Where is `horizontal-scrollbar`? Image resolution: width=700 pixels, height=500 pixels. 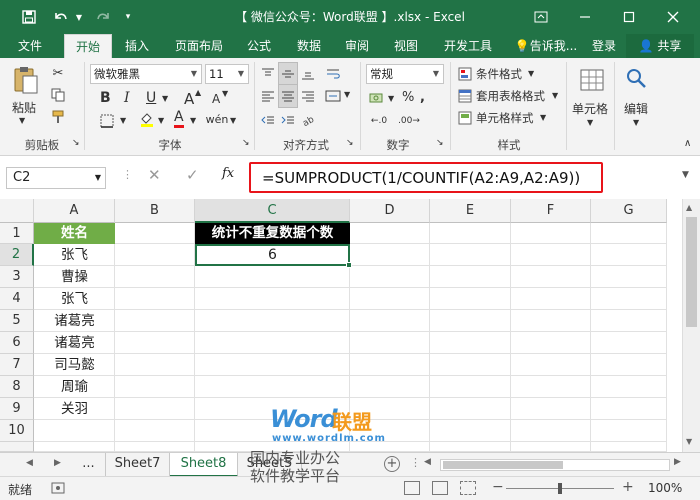
horizontal-scrollbar is located at coordinates (555, 465).